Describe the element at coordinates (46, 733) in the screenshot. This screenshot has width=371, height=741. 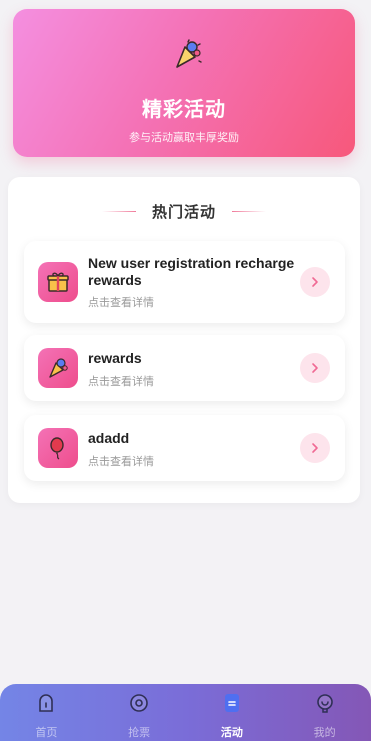
I see `tab-label: 首页` at that location.